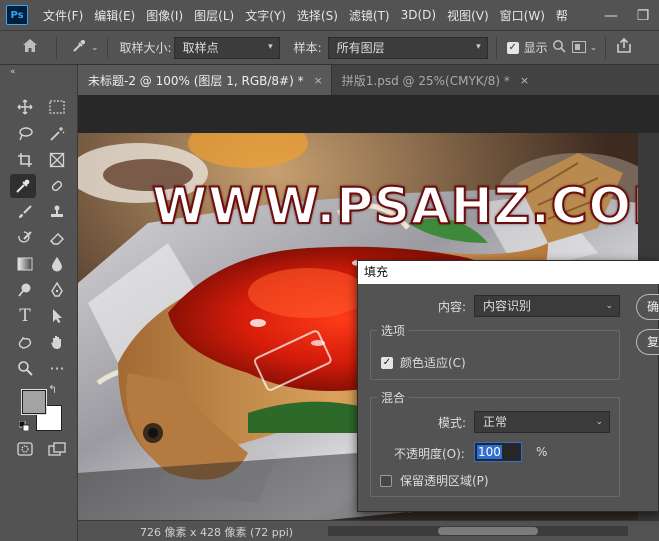  Describe the element at coordinates (25, 449) in the screenshot. I see `quick-mask-icon` at that location.